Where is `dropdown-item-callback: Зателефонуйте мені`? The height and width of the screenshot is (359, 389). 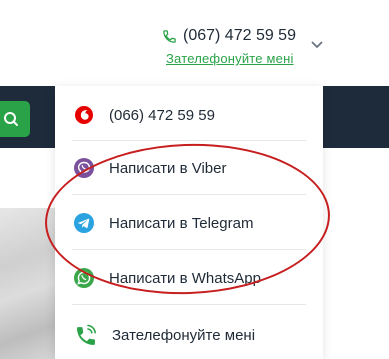 dropdown-item-callback: Зателефонуйте мені is located at coordinates (189, 335).